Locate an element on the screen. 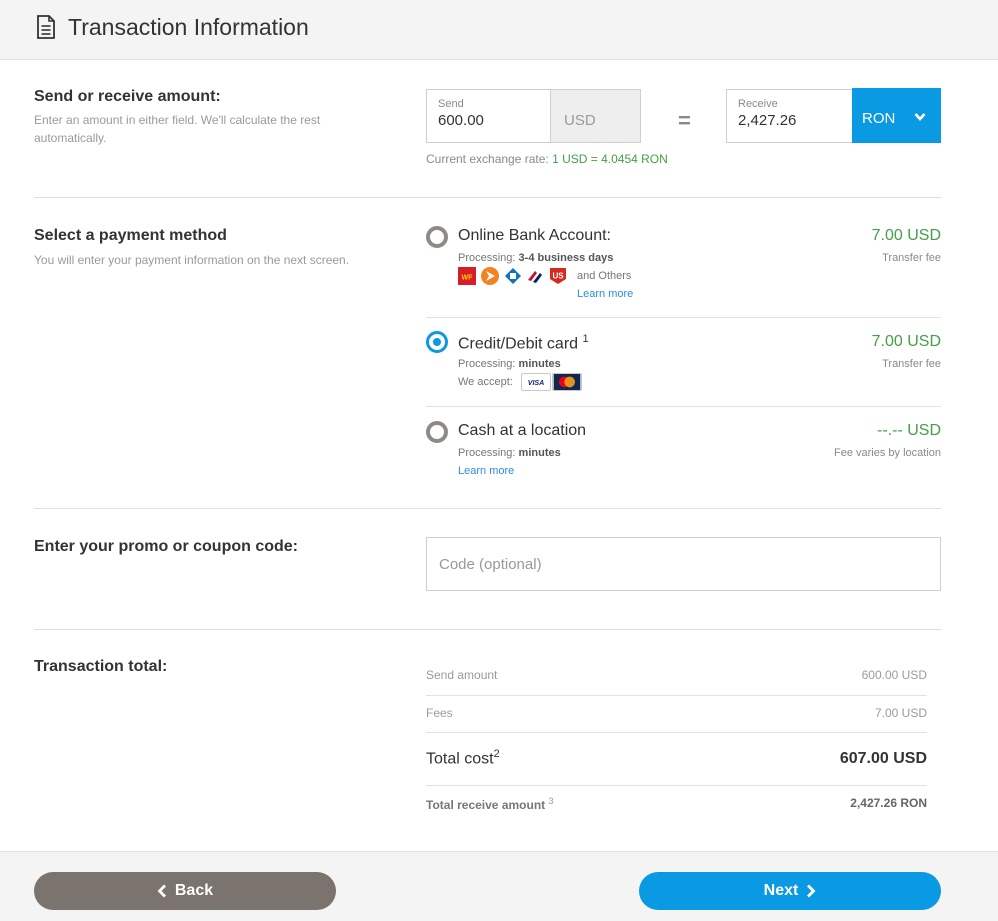 Image resolution: width=998 pixels, height=921 pixels. bank-account-title: Online Bank Account: is located at coordinates (534, 235).